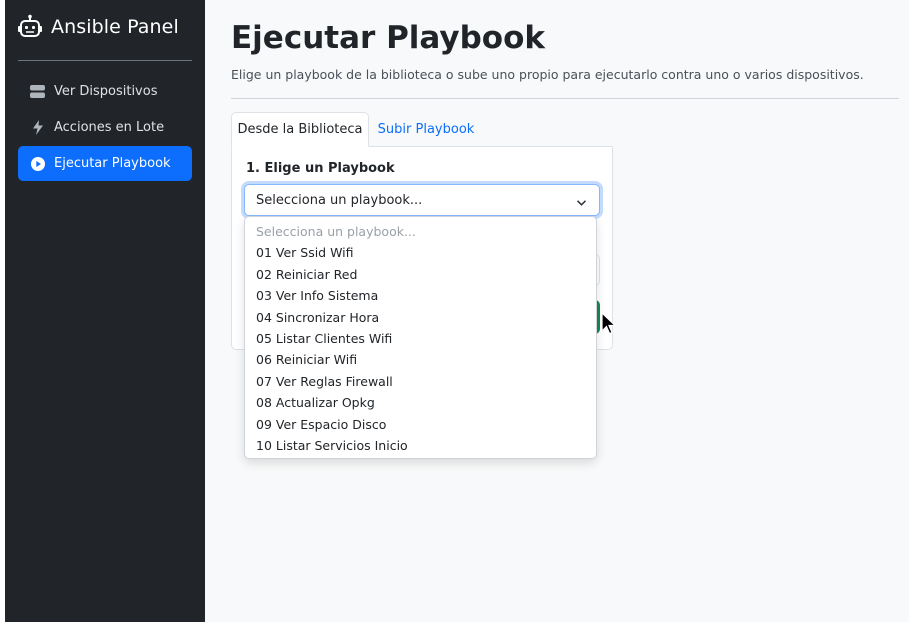 The height and width of the screenshot is (622, 909). What do you see at coordinates (420, 252) in the screenshot?
I see `dropdown-option: 01 Ver Ssid Wifi` at bounding box center [420, 252].